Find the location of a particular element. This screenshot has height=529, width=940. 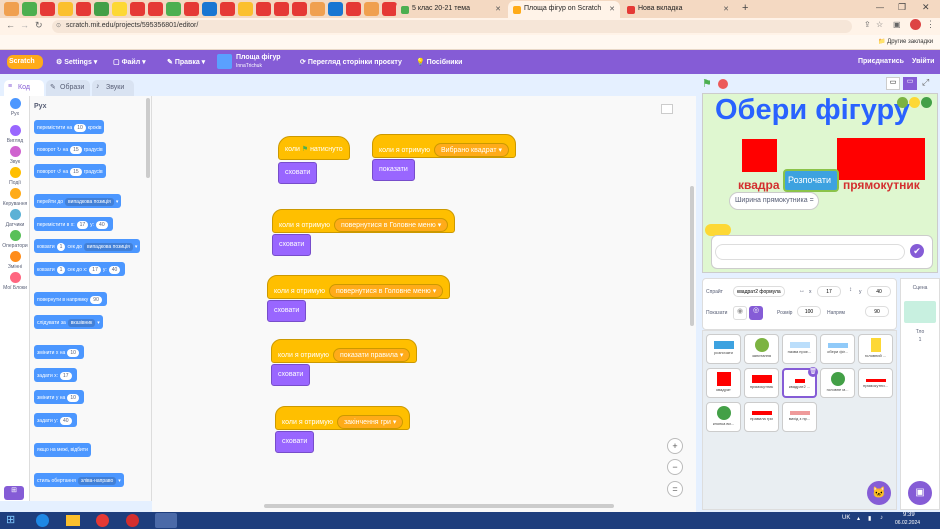

palette-block: якщо на межі, відбити is located at coordinates (62, 450).